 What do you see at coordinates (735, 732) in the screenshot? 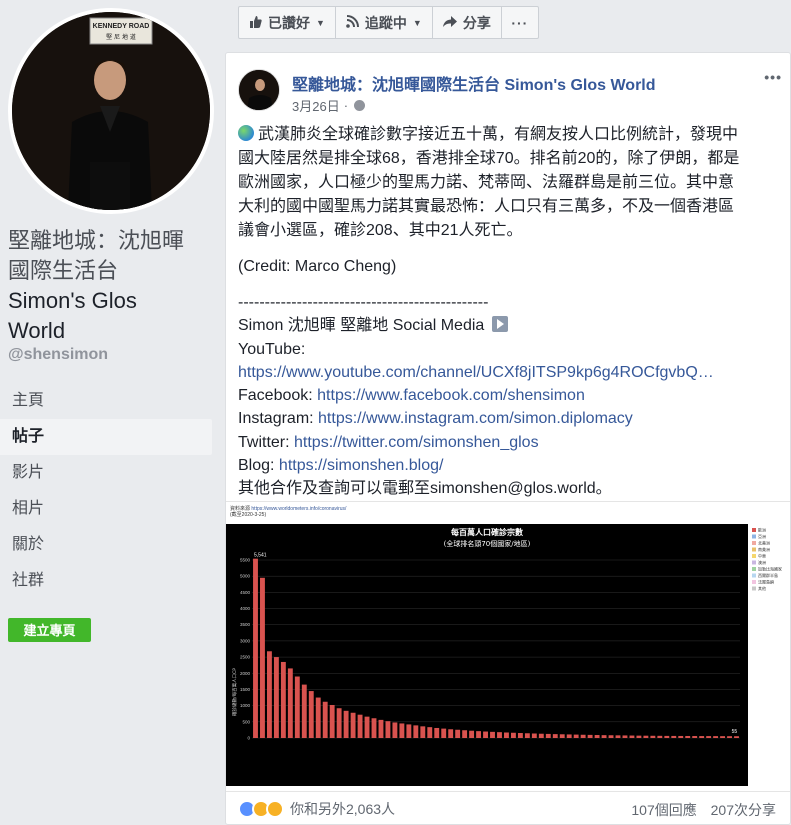
I see `chart-last-value-label: 55` at bounding box center [735, 732].